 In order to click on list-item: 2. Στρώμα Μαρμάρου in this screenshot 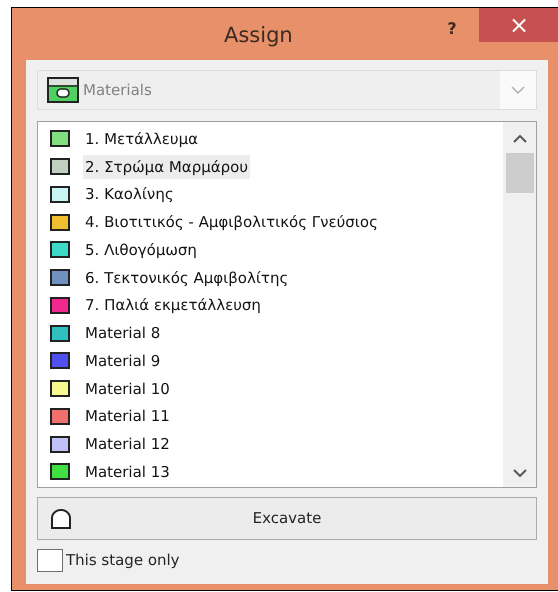, I will do `click(166, 166)`.